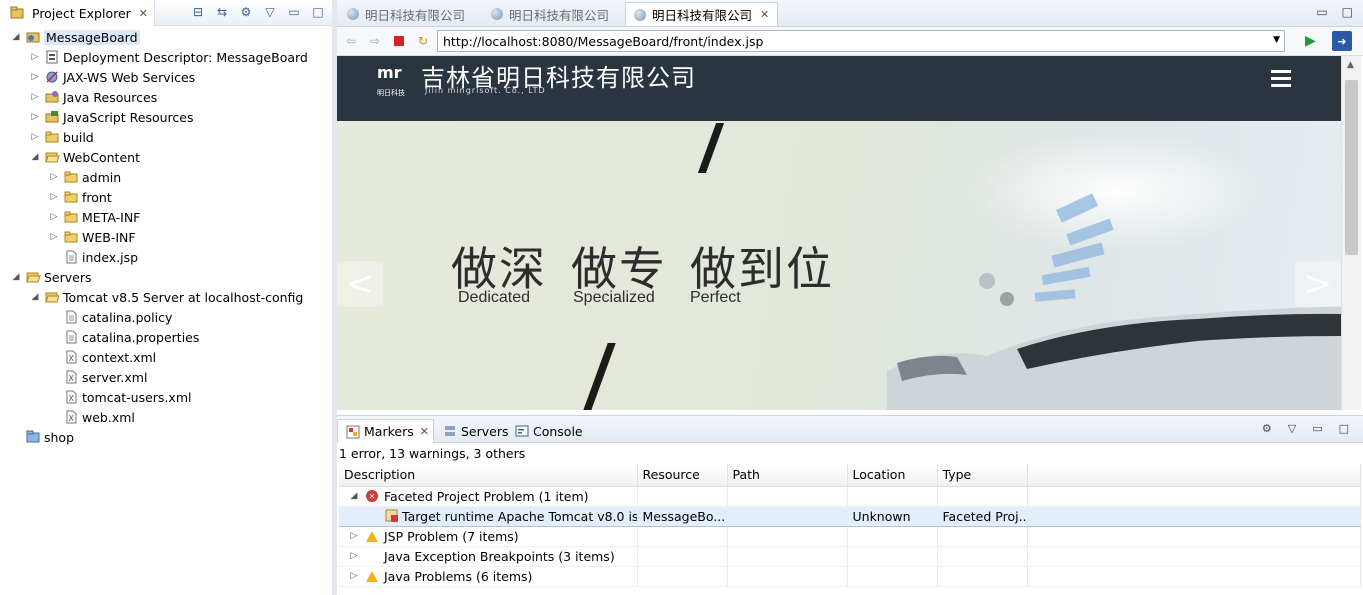 The image size is (1363, 595). I want to click on tree-item: ▷ admin, so click(85, 177).